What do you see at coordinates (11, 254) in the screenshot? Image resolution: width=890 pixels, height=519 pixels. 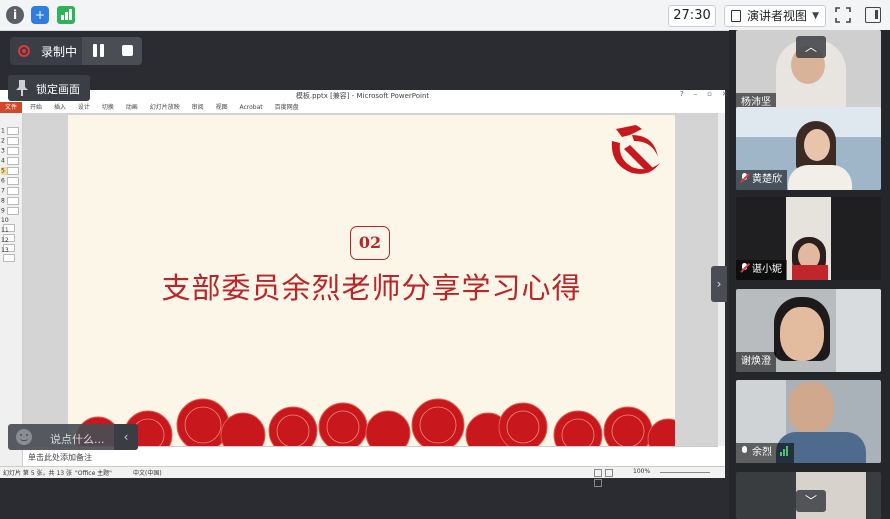 I see `slide-thumbnail: 13` at bounding box center [11, 254].